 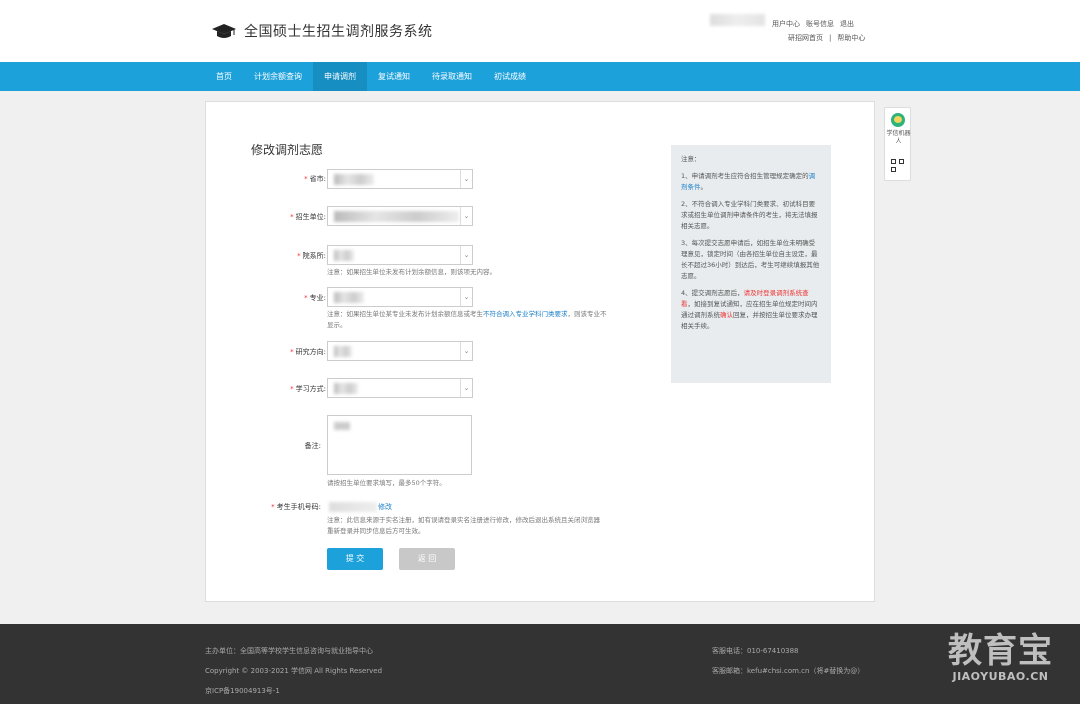 What do you see at coordinates (224, 31) in the screenshot?
I see `graduation-cap-icon` at bounding box center [224, 31].